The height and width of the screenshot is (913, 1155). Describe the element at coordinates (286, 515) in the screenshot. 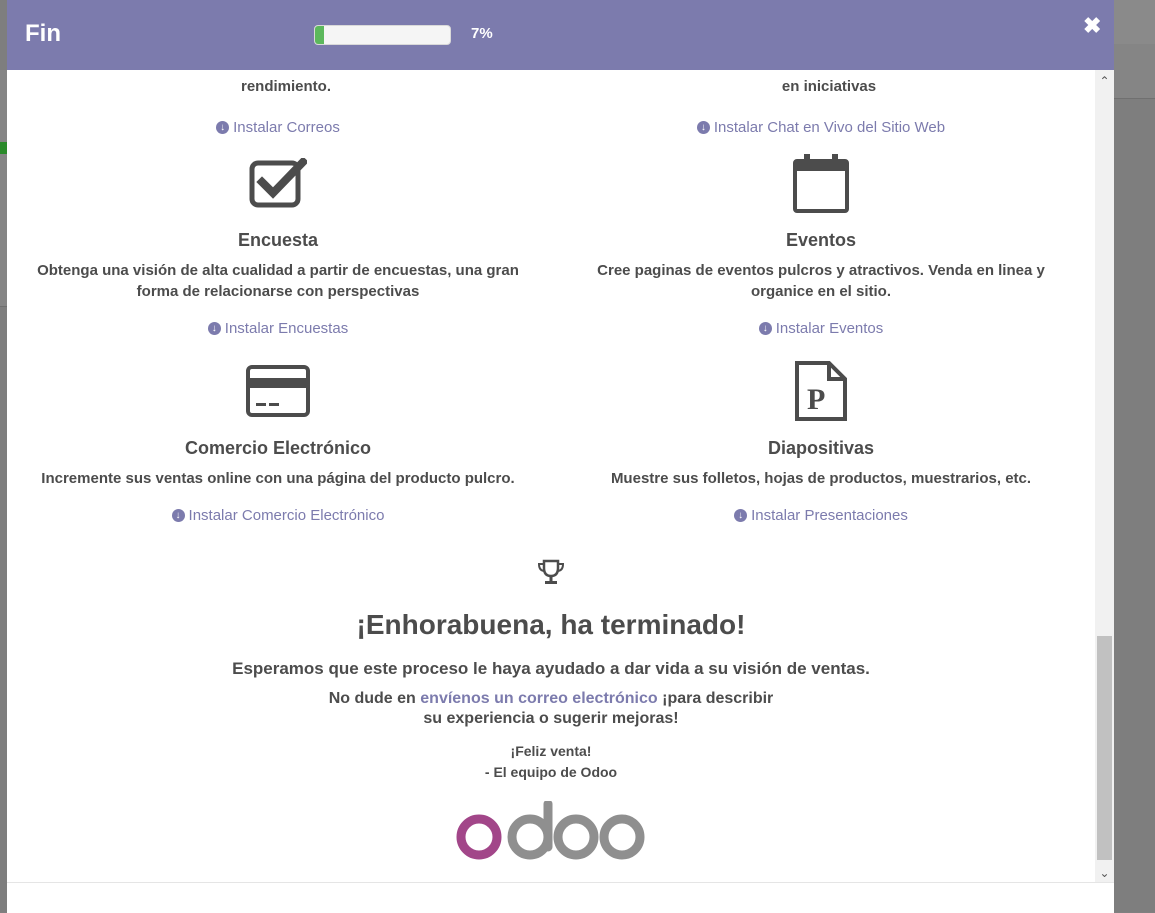

I see `install-ecommerce-label: Instalar Comercio Electrónico` at that location.